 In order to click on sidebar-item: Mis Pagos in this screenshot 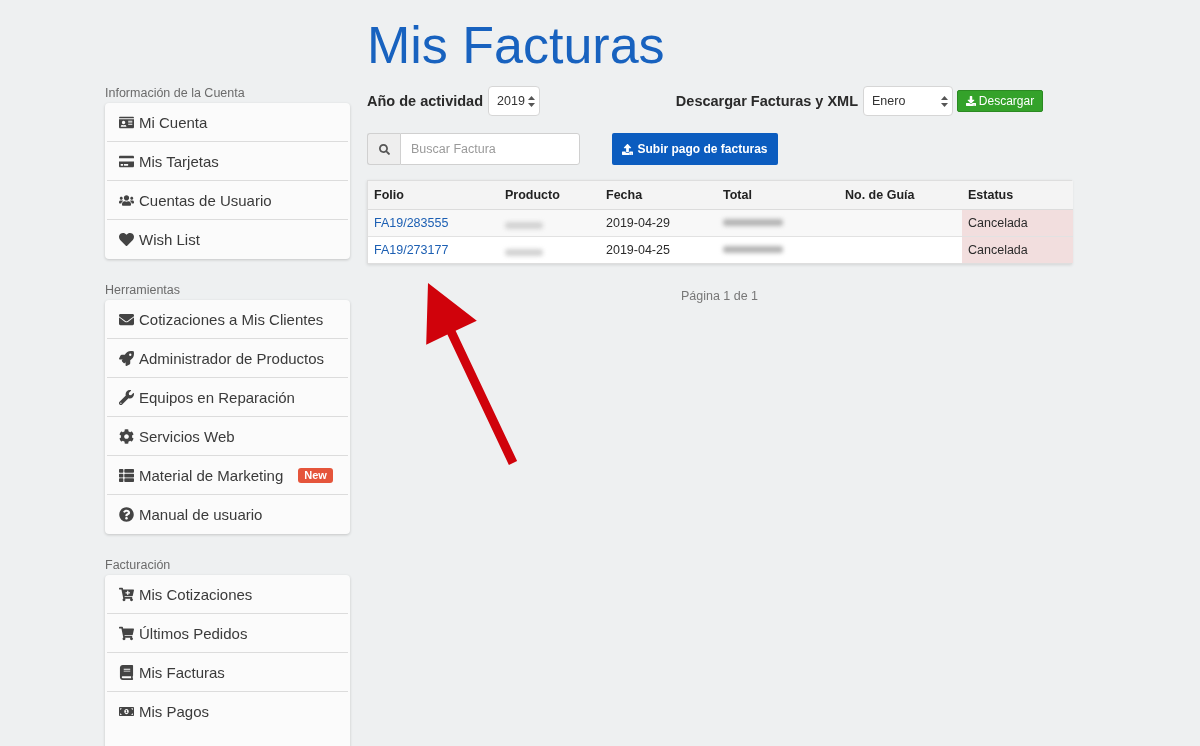, I will do `click(227, 711)`.